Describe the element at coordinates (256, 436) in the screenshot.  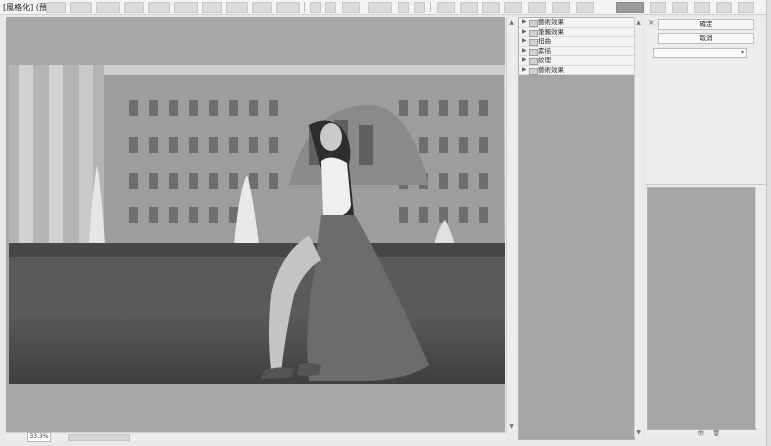
I see `canvas-horizontal-scrollbar` at that location.